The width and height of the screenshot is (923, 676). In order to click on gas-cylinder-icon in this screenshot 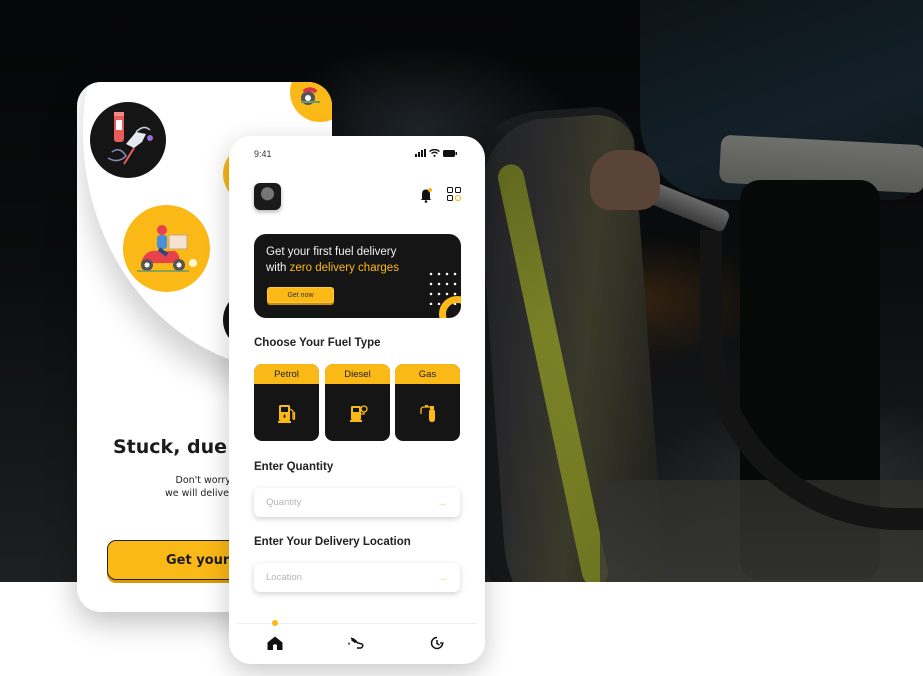, I will do `click(427, 413)`.